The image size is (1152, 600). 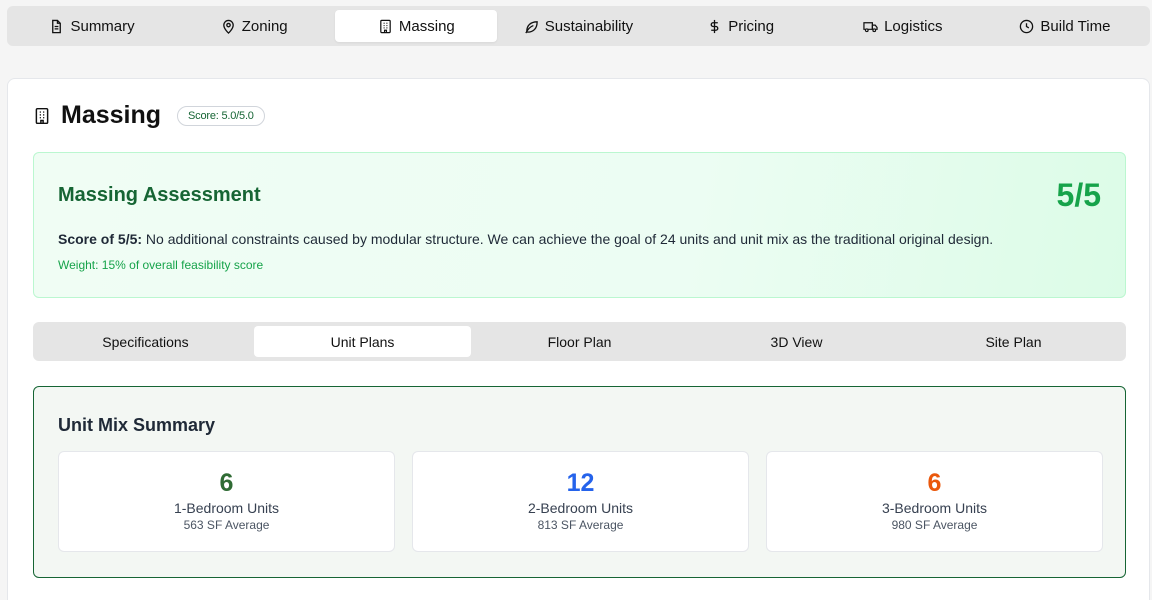 I want to click on tab-sustainability: Sustainability, so click(x=578, y=26).